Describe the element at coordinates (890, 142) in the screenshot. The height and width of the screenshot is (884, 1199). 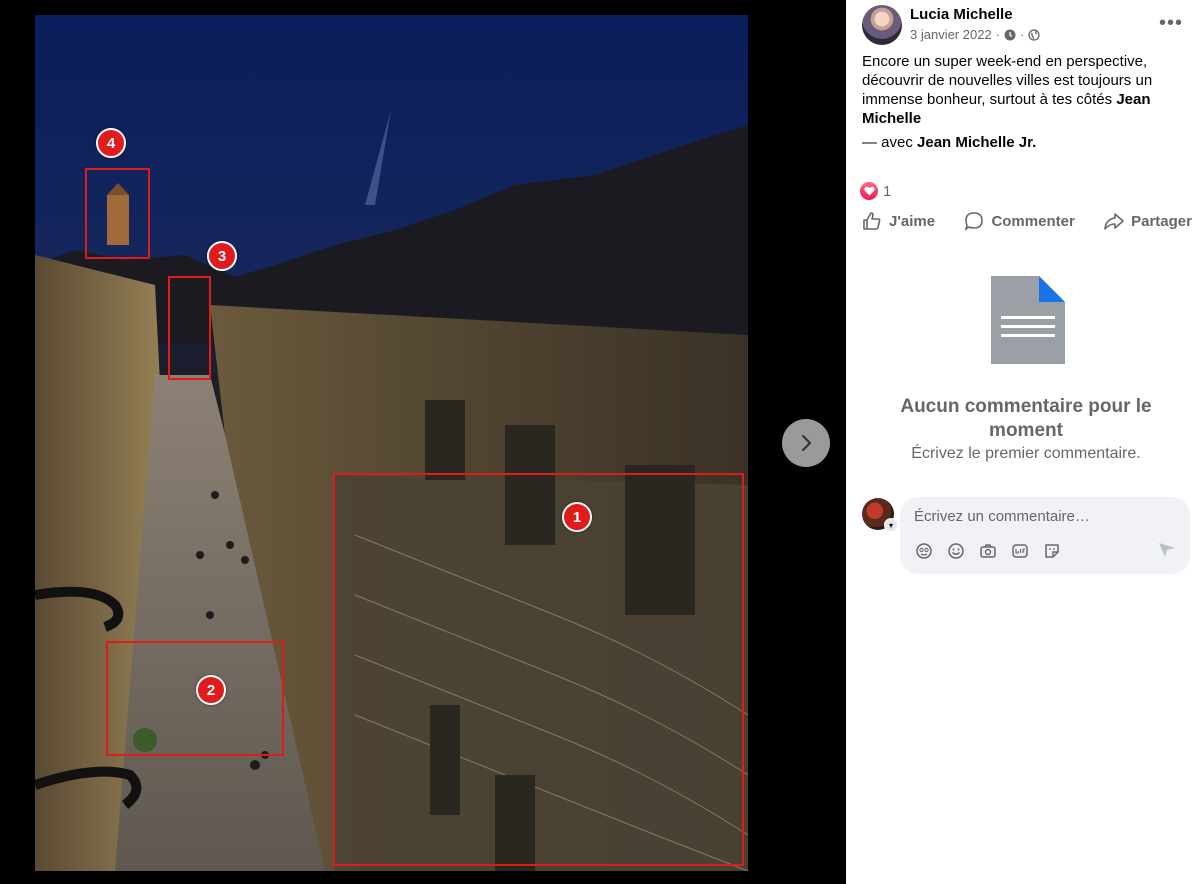
I see `with-prefix: — avec` at that location.